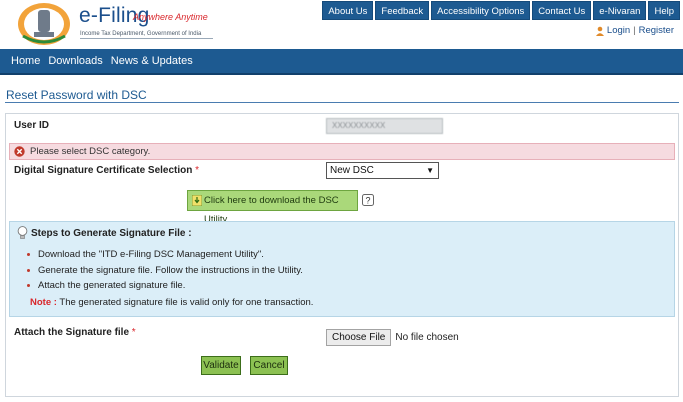 This screenshot has height=402, width=683. Describe the element at coordinates (164, 287) in the screenshot. I see `list-item: Attach the generated signature file.` at that location.